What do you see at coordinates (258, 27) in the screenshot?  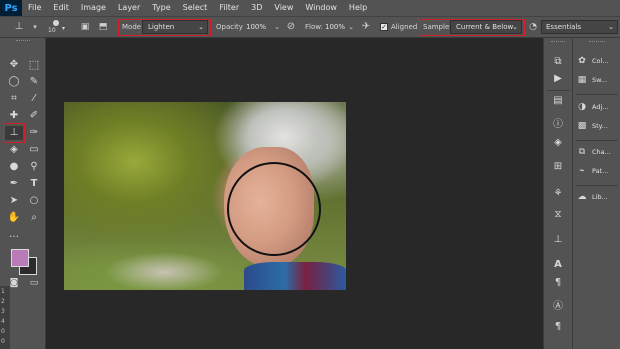 I see `opacity-input: 100%` at bounding box center [258, 27].